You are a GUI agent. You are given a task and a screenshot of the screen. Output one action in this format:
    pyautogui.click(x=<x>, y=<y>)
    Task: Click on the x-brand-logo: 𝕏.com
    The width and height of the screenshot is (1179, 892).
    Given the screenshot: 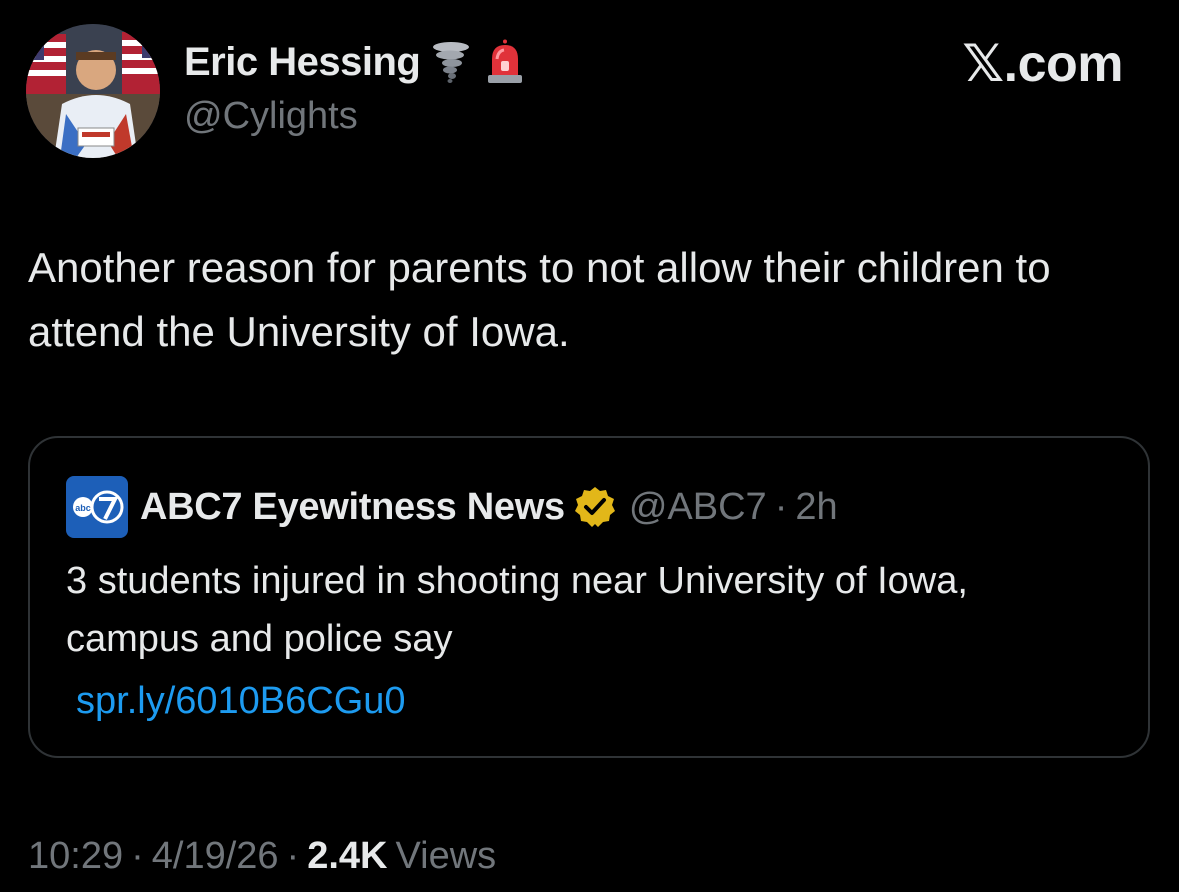 What is the action you would take?
    pyautogui.click(x=1042, y=64)
    